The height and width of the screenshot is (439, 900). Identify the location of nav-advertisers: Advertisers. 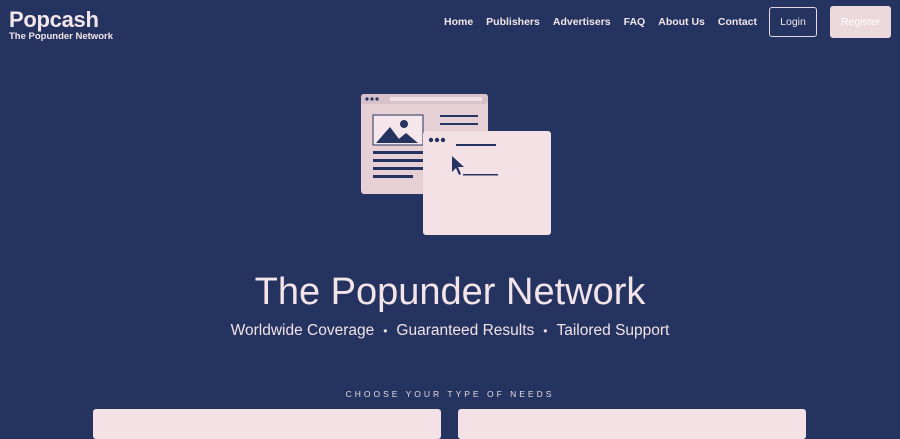
(582, 22).